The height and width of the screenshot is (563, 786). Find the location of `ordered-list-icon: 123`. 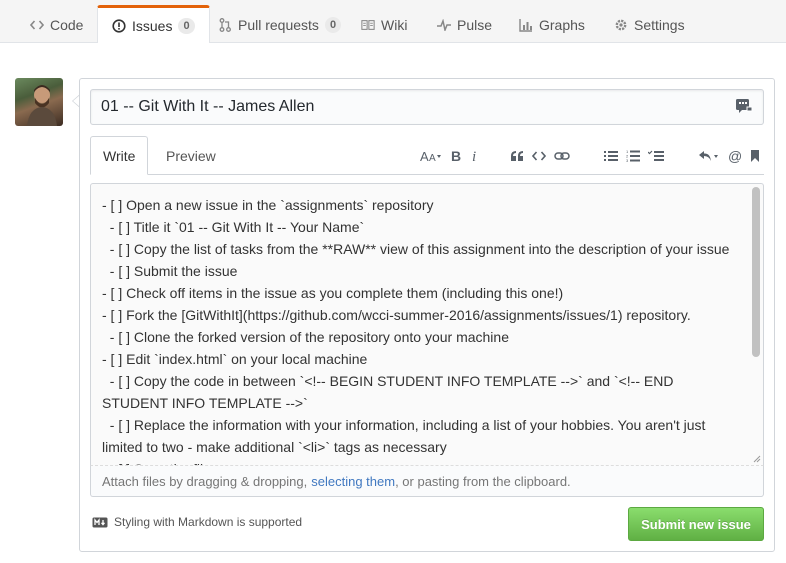

ordered-list-icon: 123 is located at coordinates (633, 156).